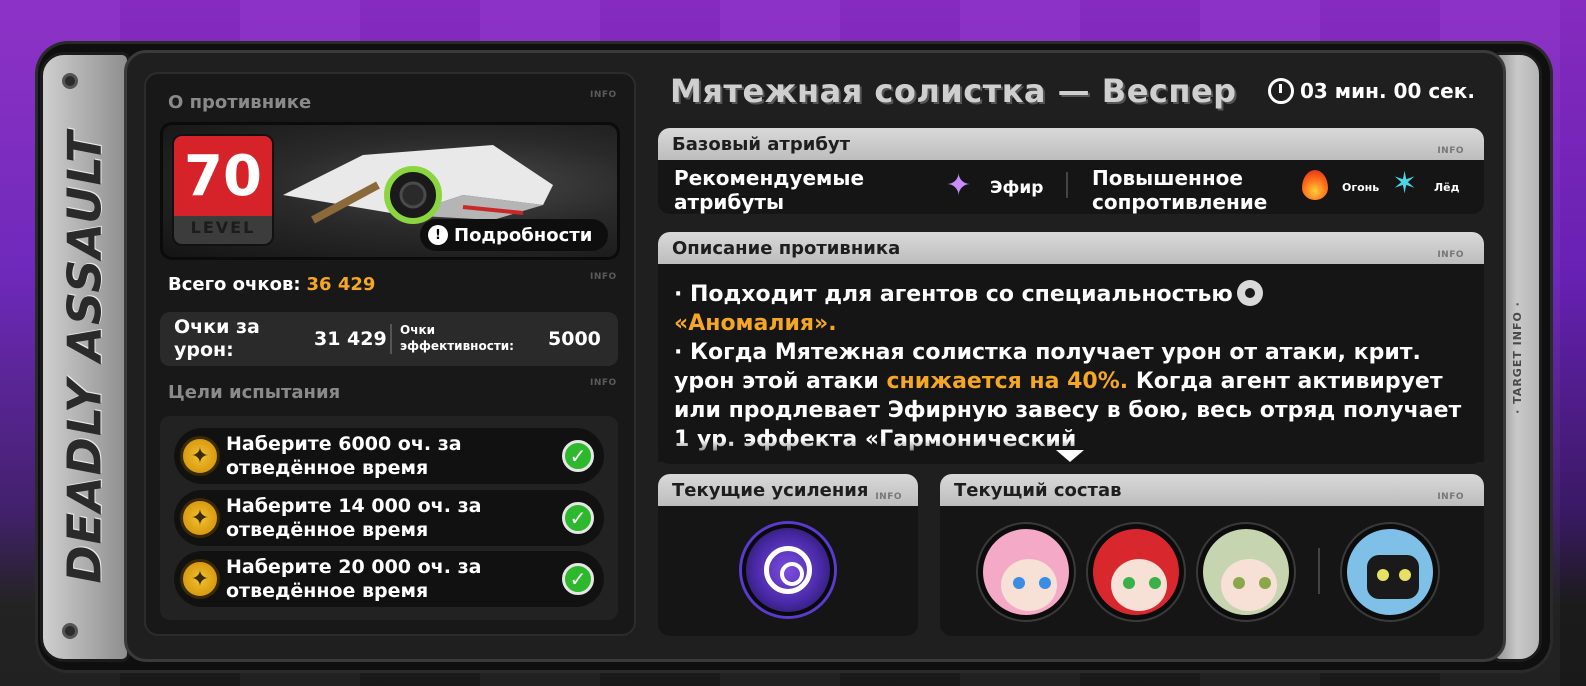 The image size is (1586, 686). I want to click on description-title: Описание противника, so click(786, 248).